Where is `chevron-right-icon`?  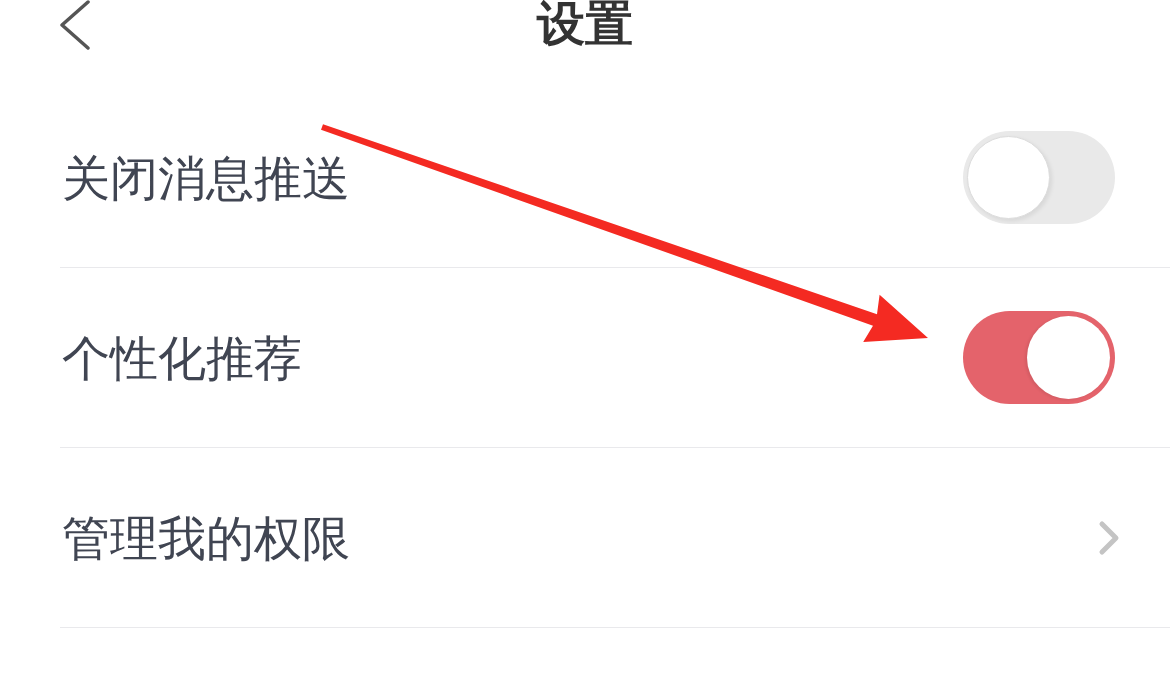
chevron-right-icon is located at coordinates (1109, 537).